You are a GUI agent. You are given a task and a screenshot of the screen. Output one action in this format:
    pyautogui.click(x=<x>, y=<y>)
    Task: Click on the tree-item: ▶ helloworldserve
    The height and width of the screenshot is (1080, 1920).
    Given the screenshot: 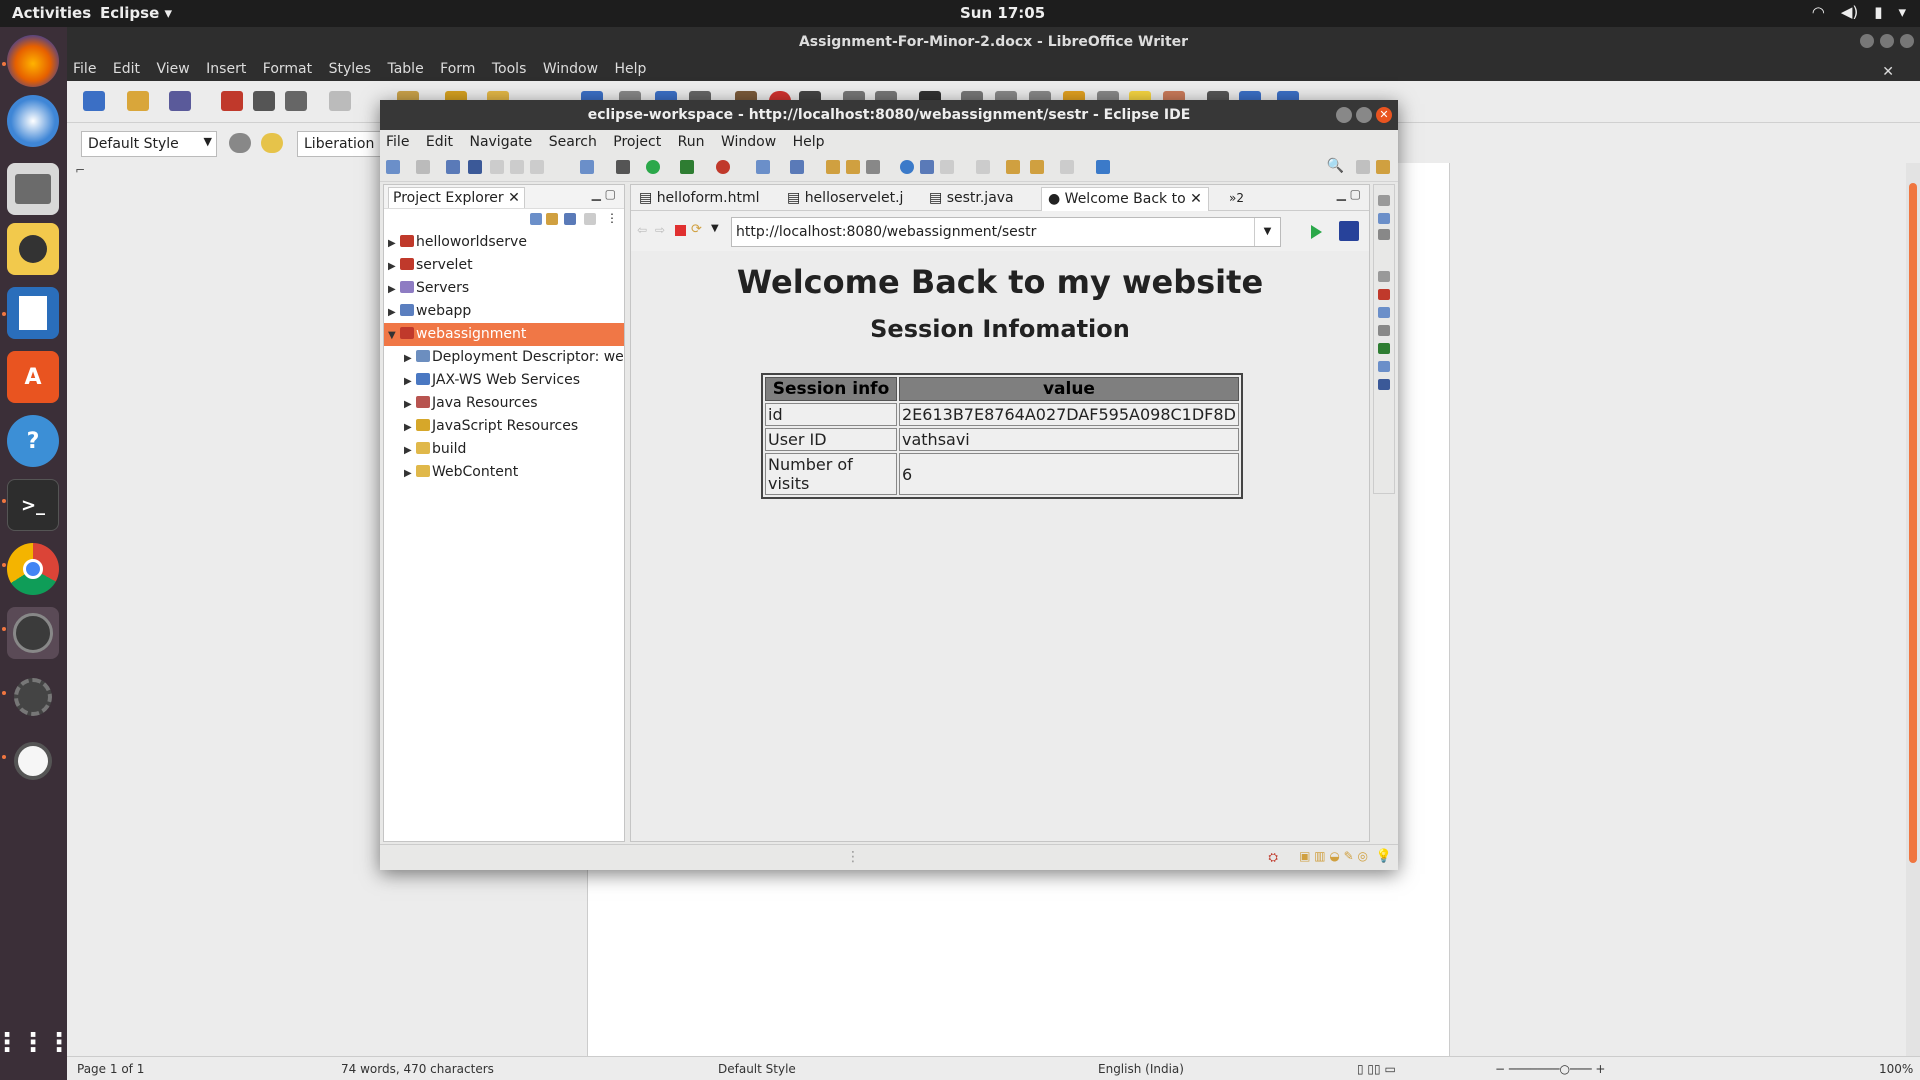 What is the action you would take?
    pyautogui.click(x=504, y=242)
    